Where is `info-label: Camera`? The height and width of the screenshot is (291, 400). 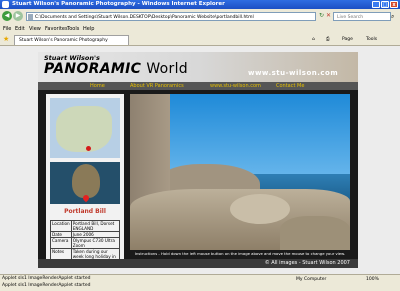 info-label: Camera is located at coordinates (61, 243).